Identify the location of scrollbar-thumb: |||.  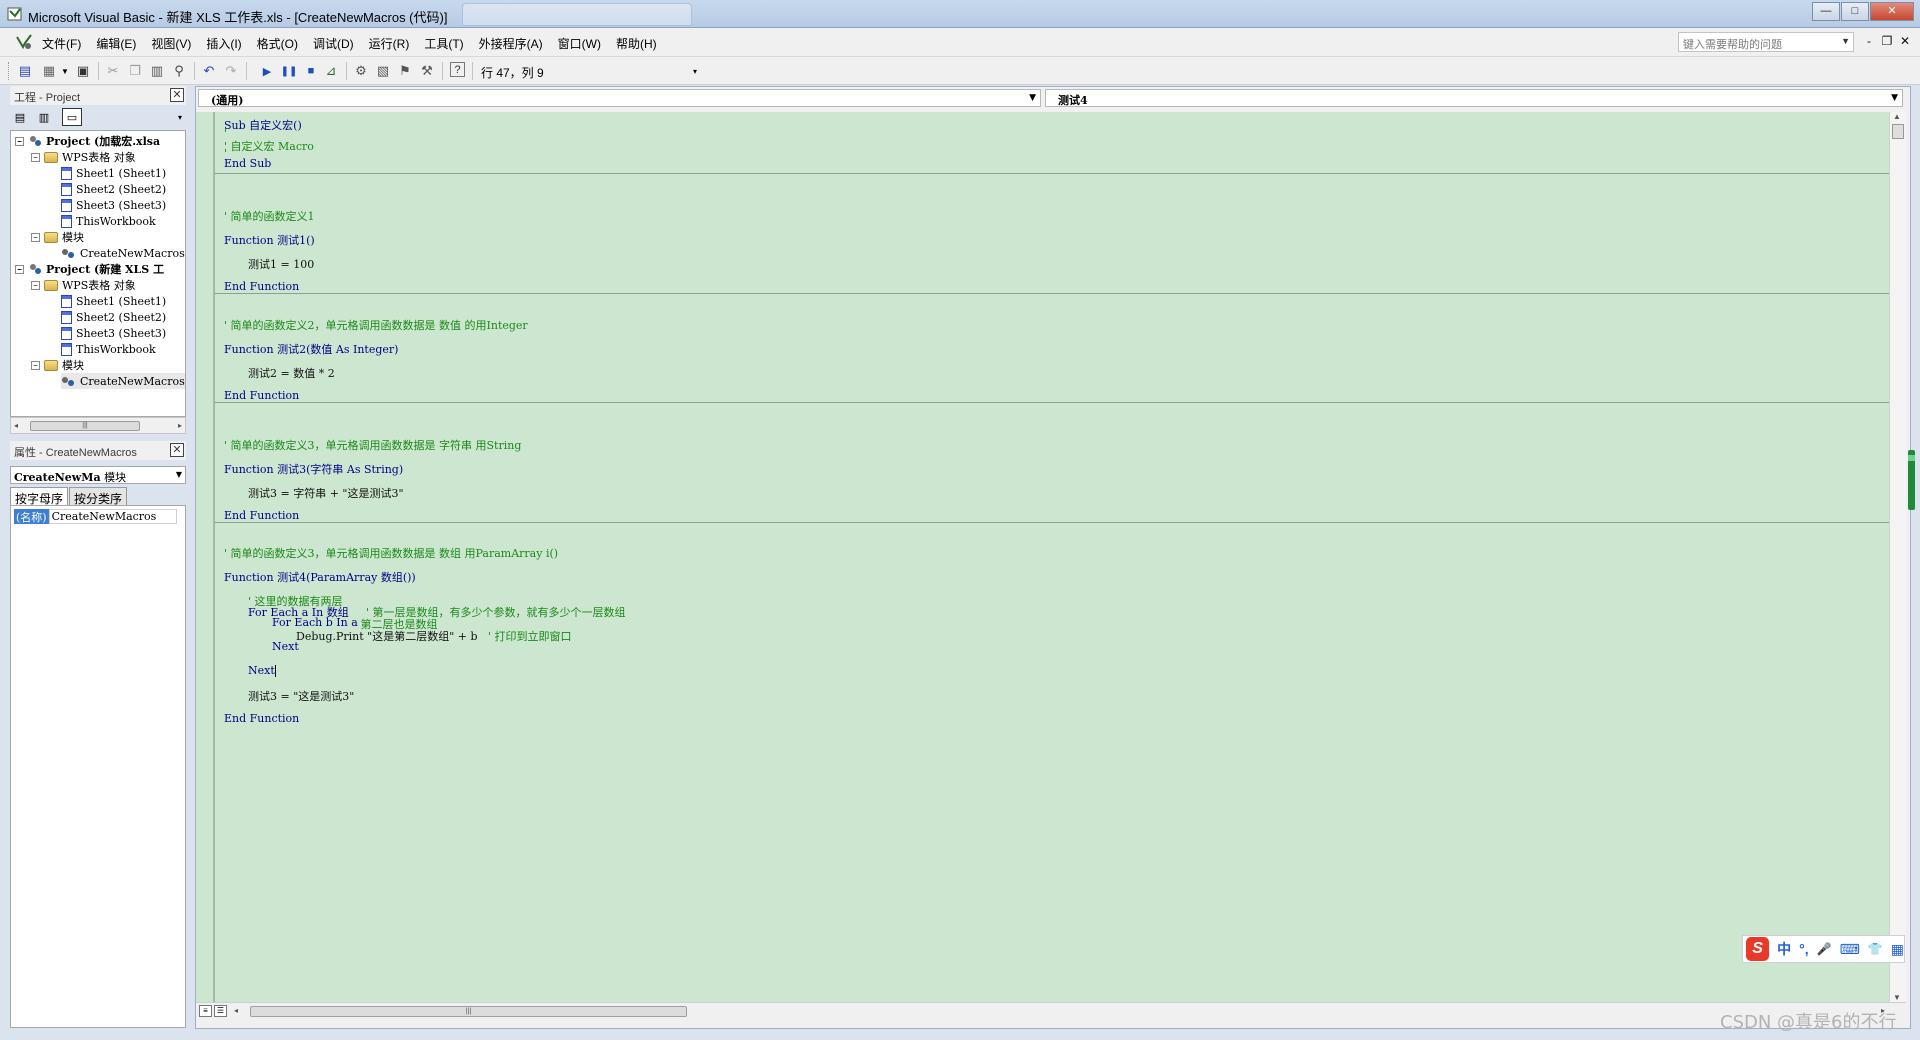
(468, 1011).